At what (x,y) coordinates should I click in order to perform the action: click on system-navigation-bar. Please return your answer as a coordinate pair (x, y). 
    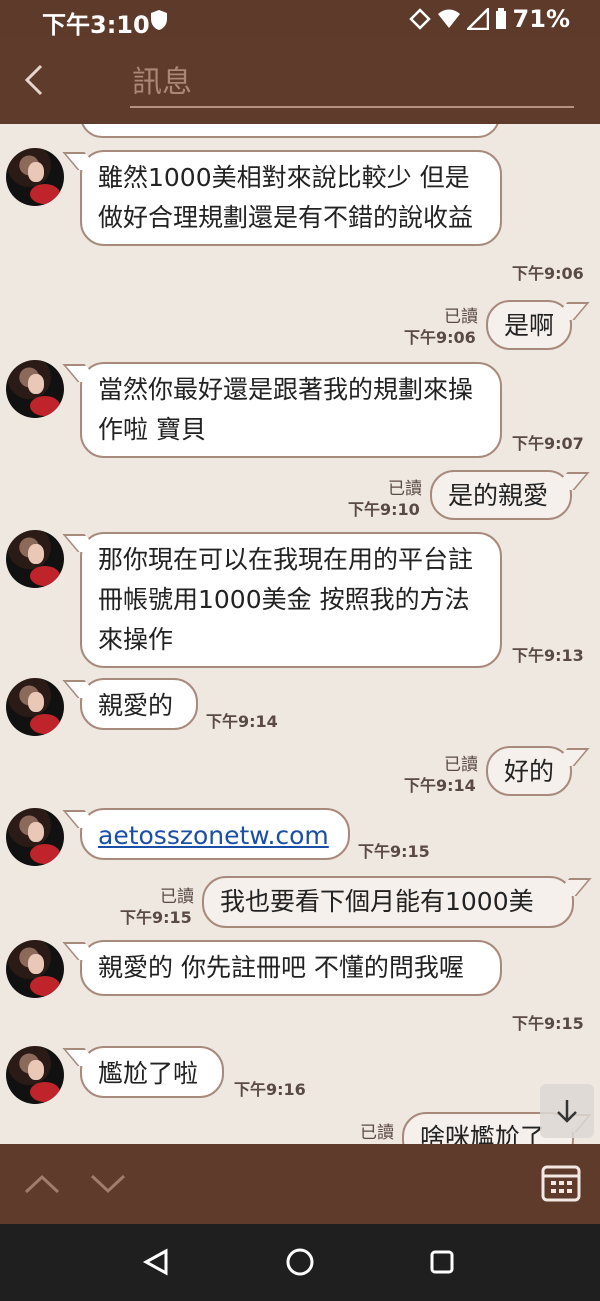
    Looking at the image, I should click on (300, 1262).